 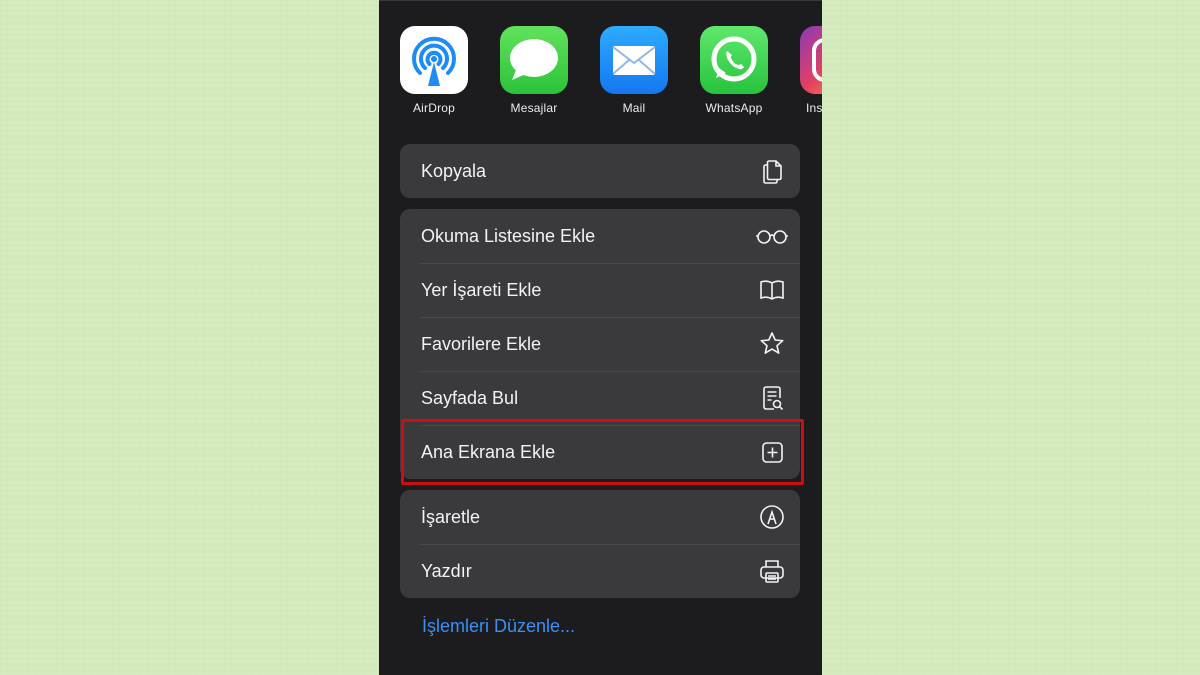 What do you see at coordinates (814, 108) in the screenshot?
I see `app-label: Ins` at bounding box center [814, 108].